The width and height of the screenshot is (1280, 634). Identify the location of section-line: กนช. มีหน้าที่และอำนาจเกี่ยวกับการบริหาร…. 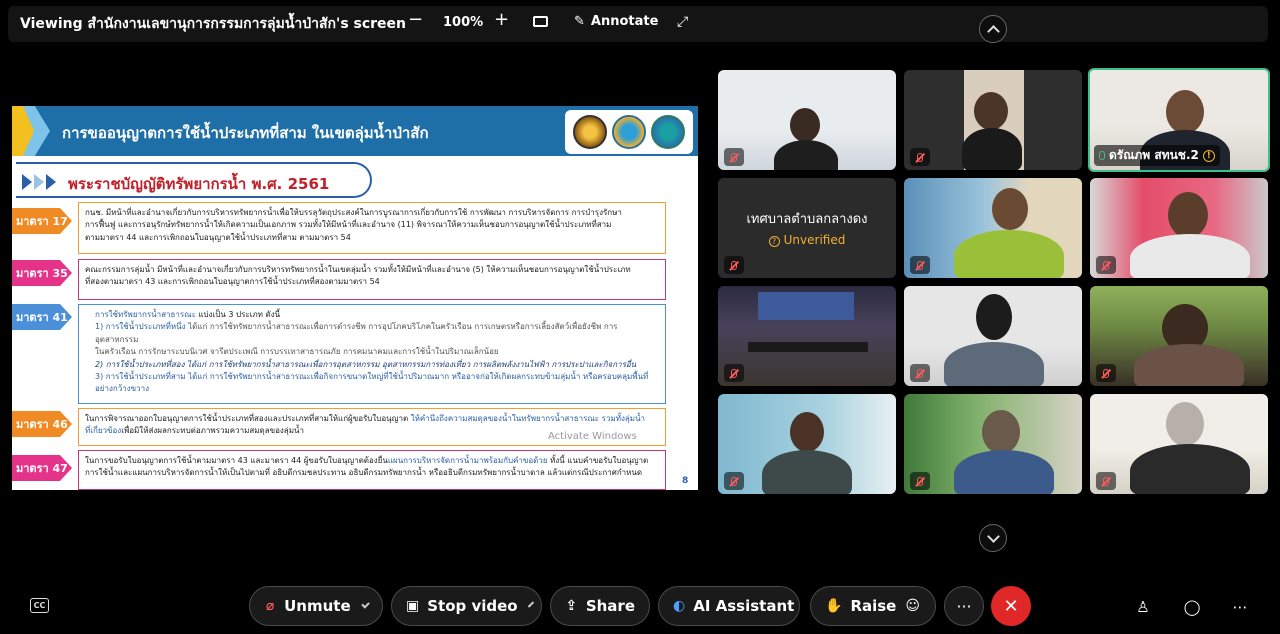
(353, 212).